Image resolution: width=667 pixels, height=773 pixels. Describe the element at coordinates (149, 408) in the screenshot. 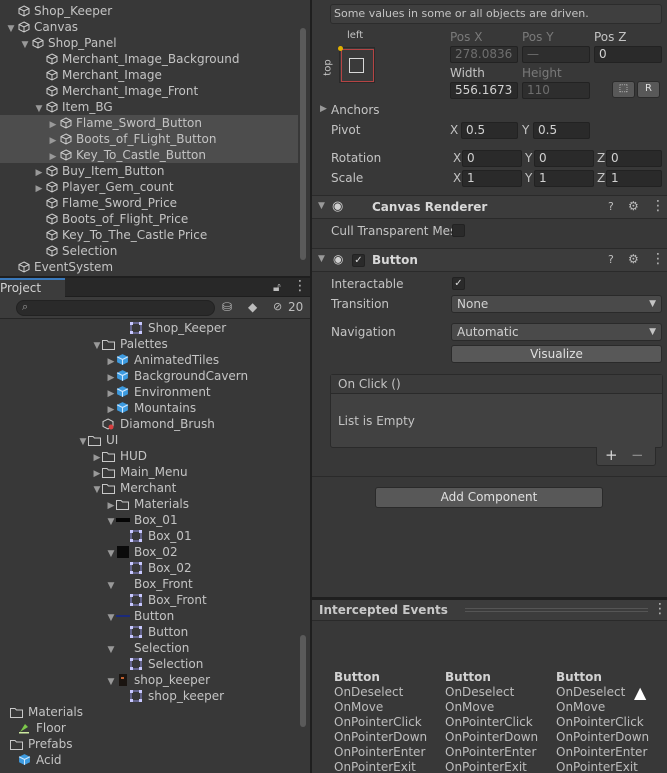

I see `project-item: ▶ Mountains` at that location.